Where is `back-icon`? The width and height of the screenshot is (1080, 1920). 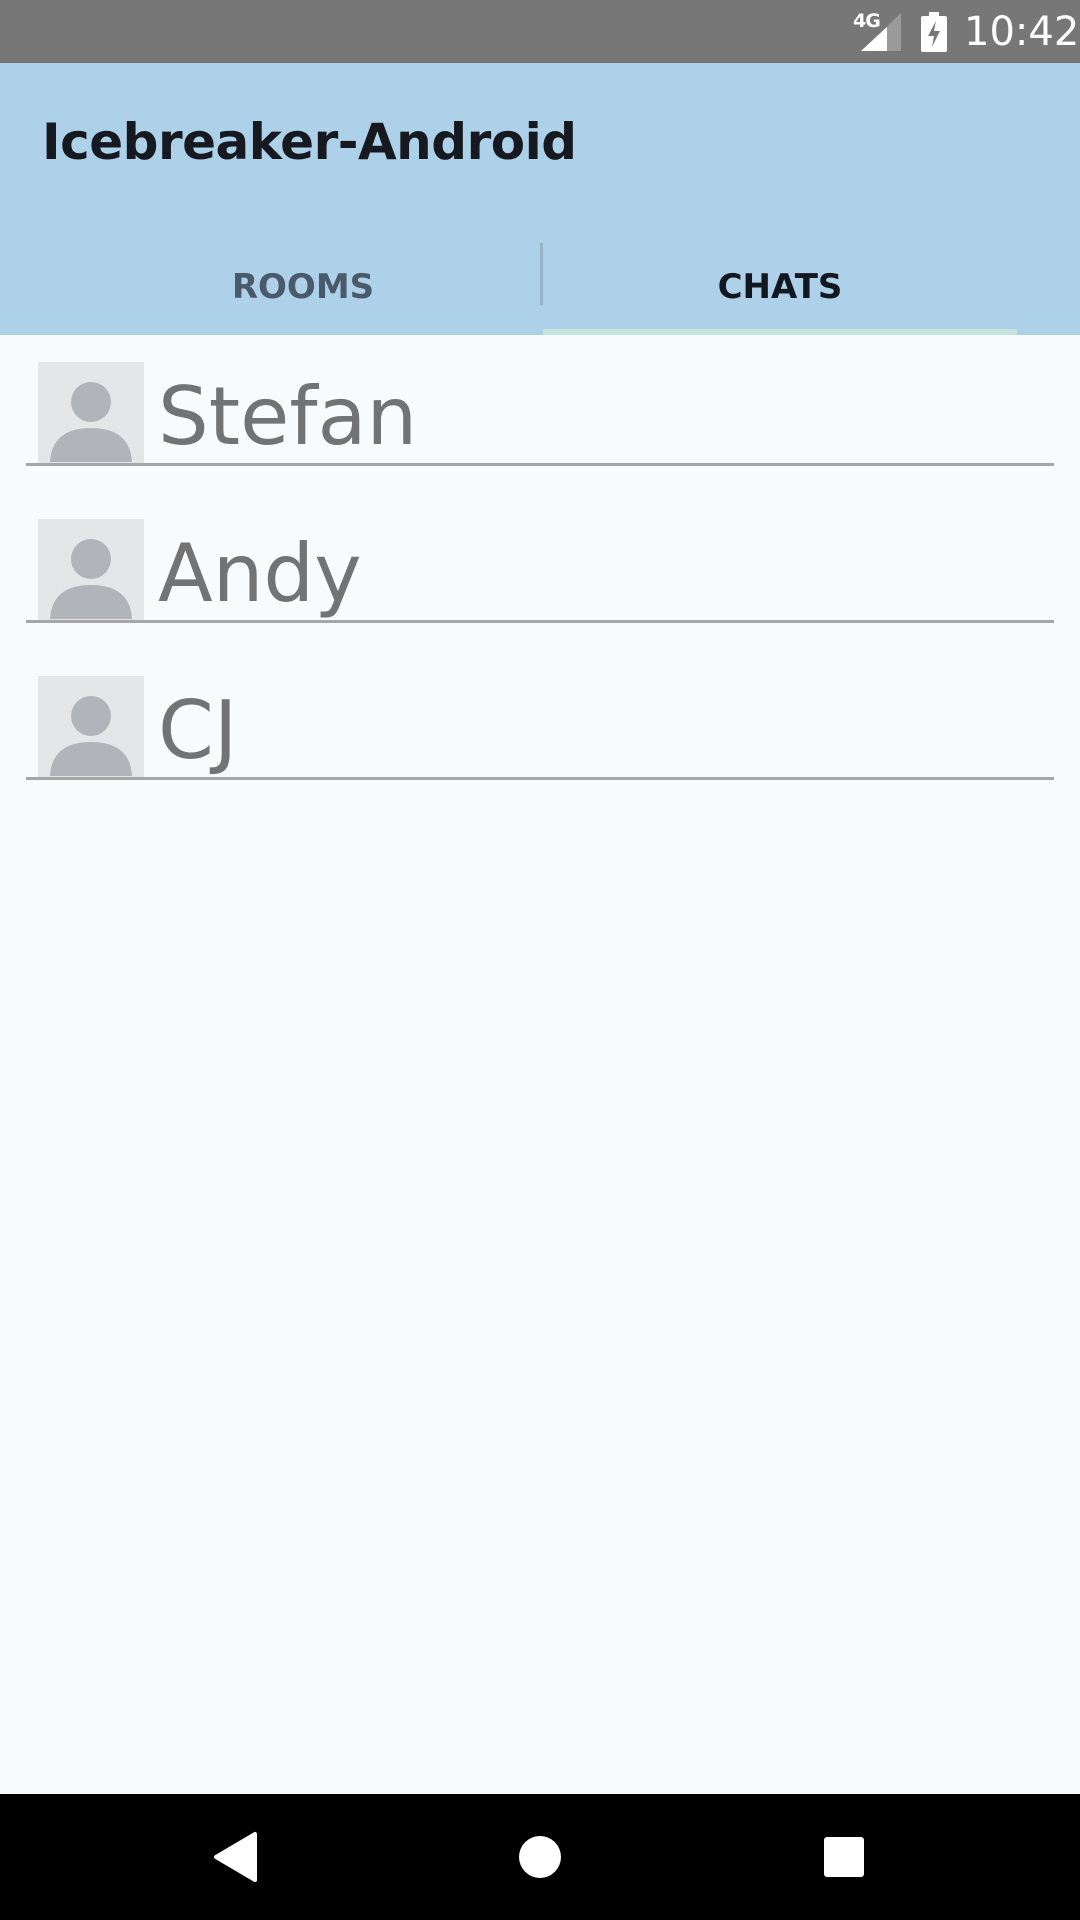
back-icon is located at coordinates (235, 1857).